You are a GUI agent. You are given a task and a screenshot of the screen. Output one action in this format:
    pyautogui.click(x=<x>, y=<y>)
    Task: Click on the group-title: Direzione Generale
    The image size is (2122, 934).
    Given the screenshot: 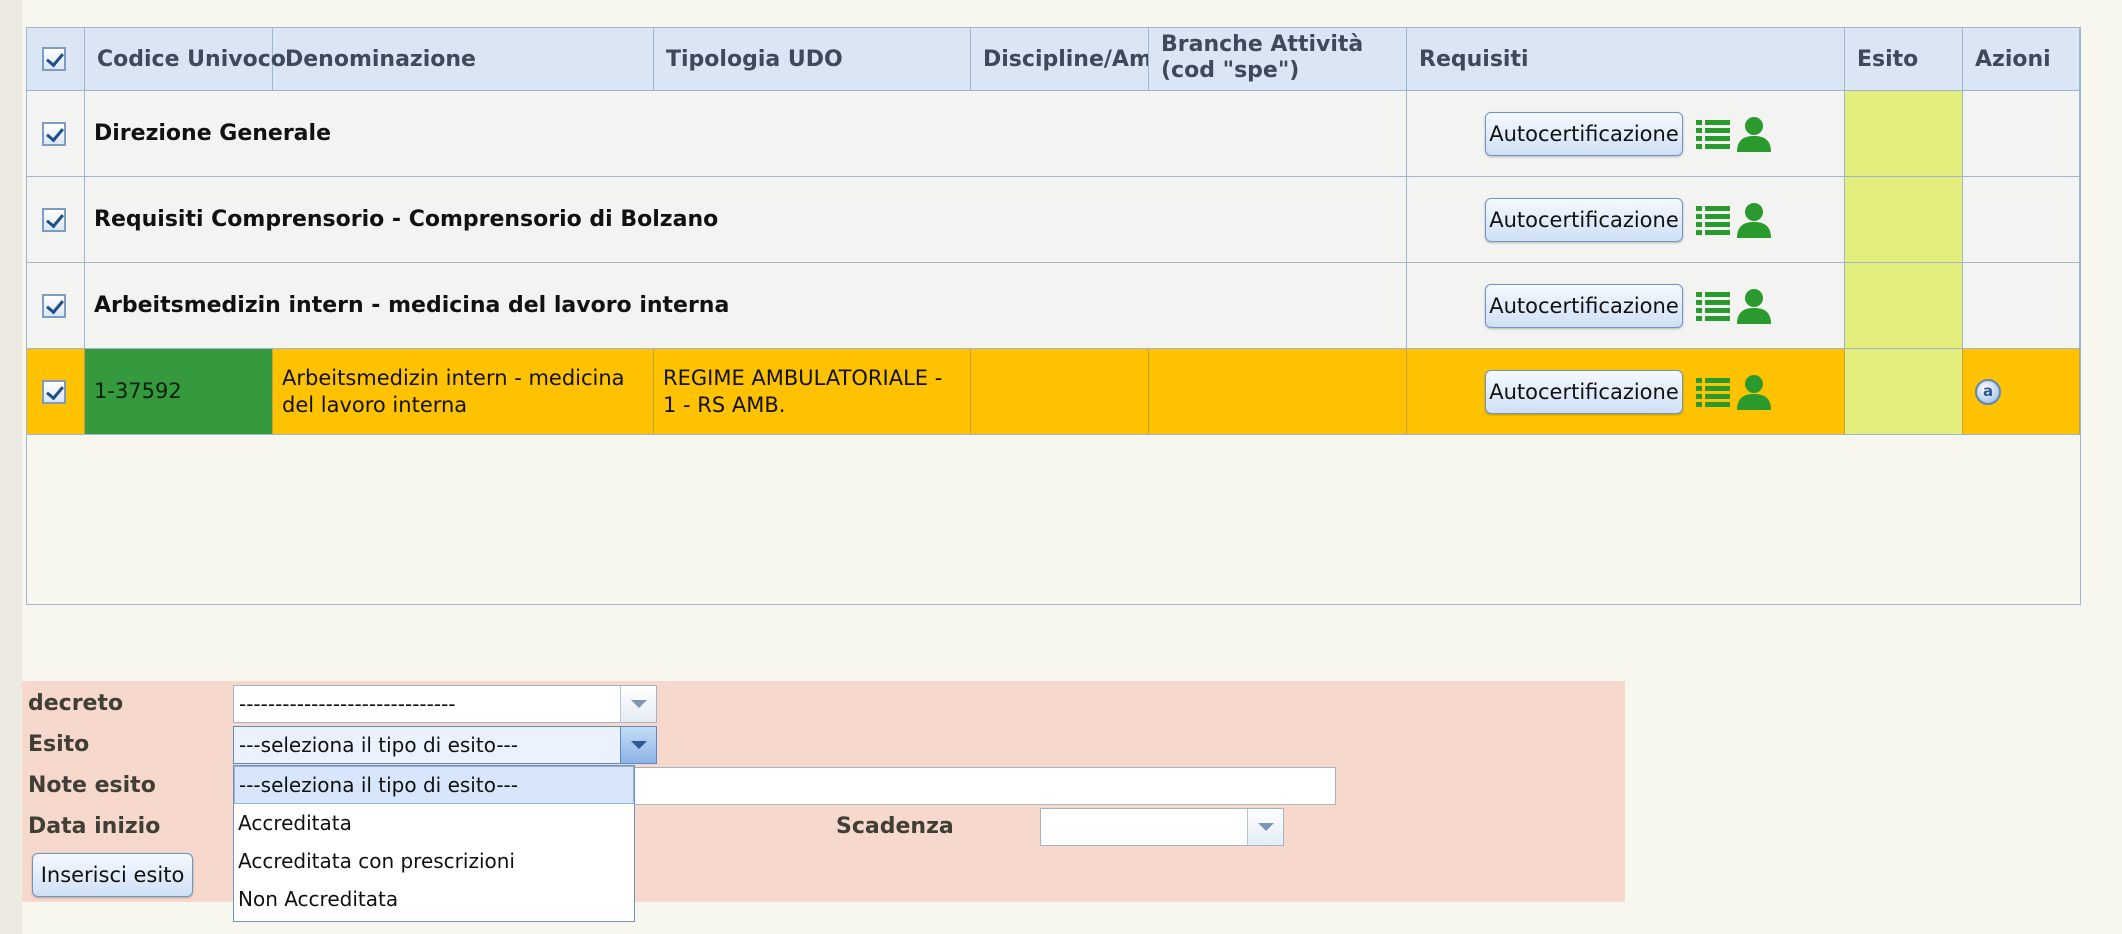 What is the action you would take?
    pyautogui.click(x=746, y=133)
    